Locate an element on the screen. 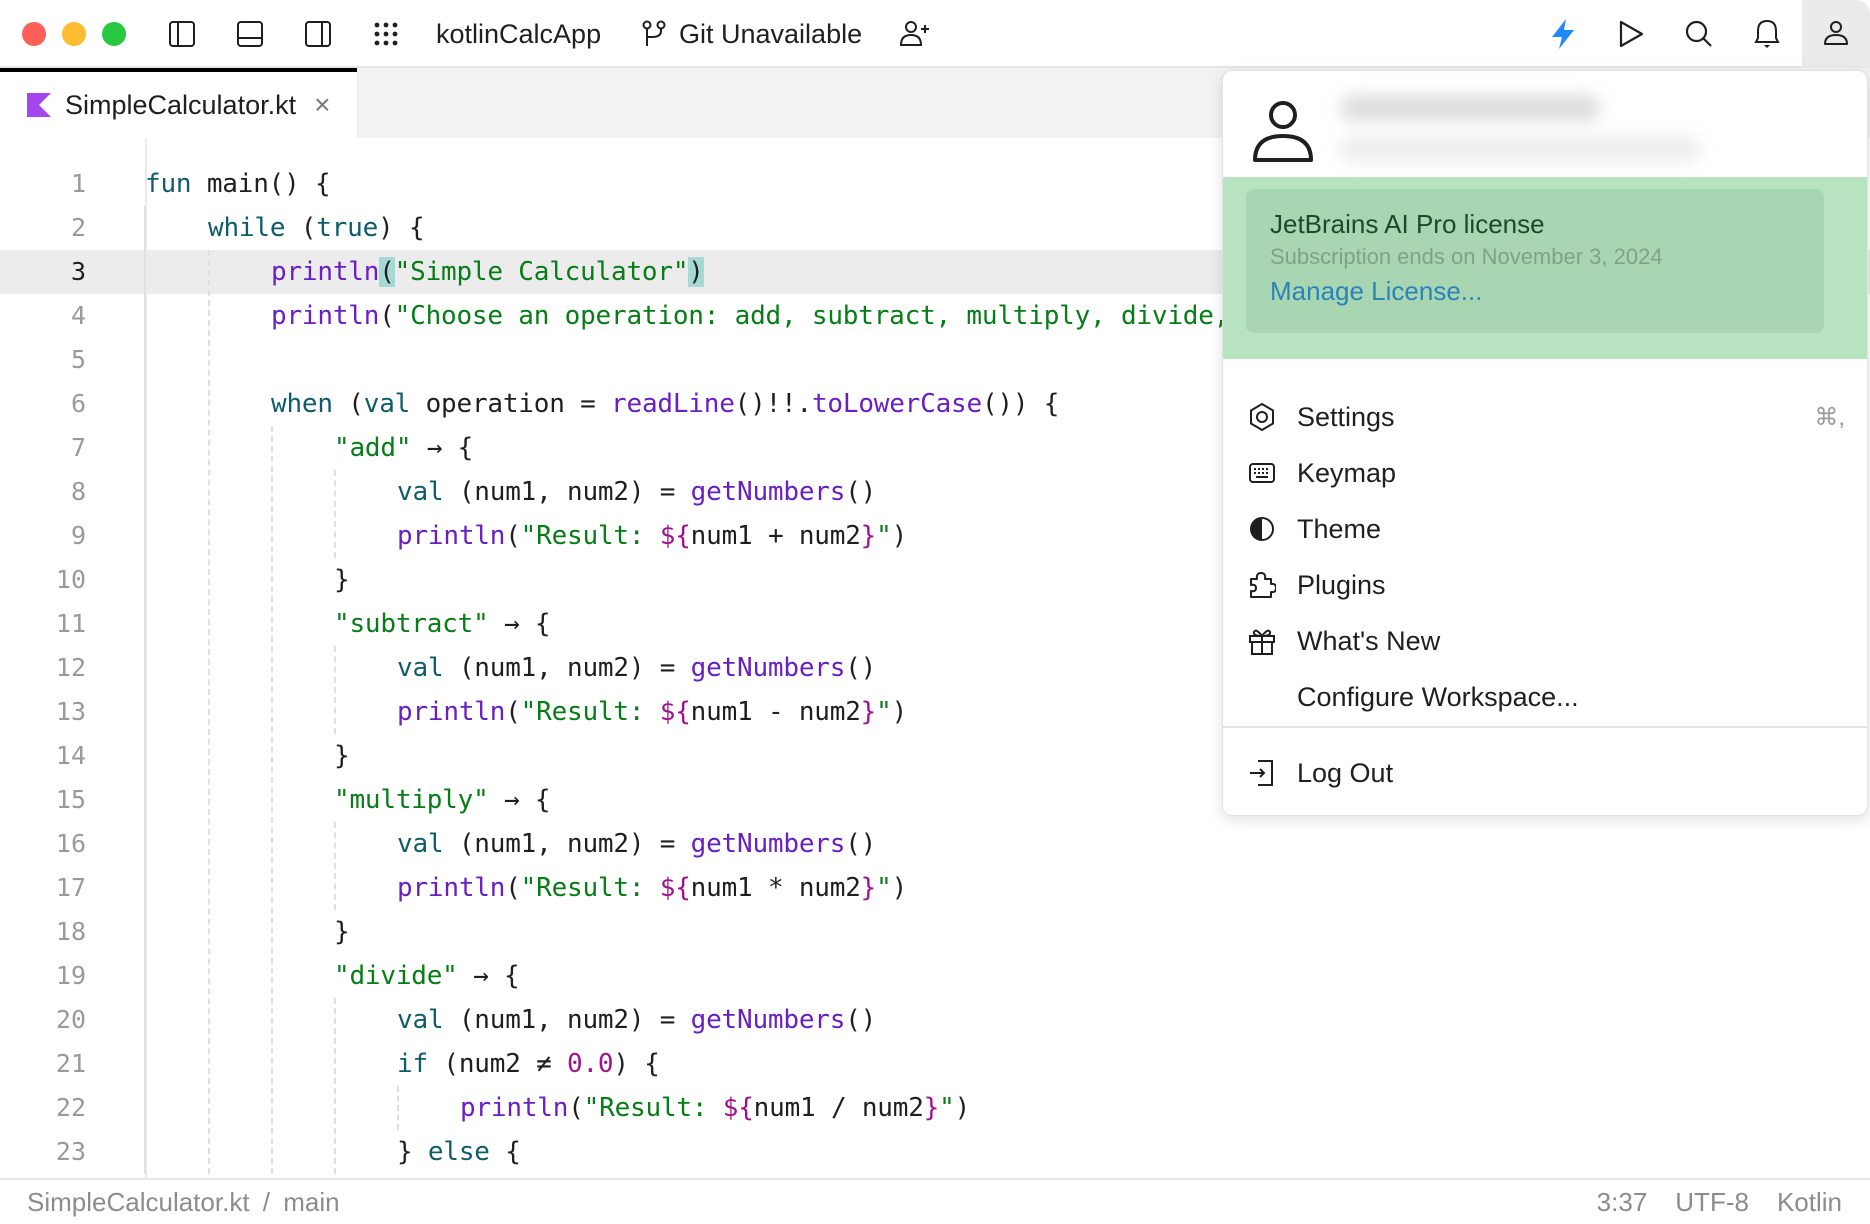 This screenshot has height=1224, width=1870. toggle-right-panel-button is located at coordinates (318, 34).